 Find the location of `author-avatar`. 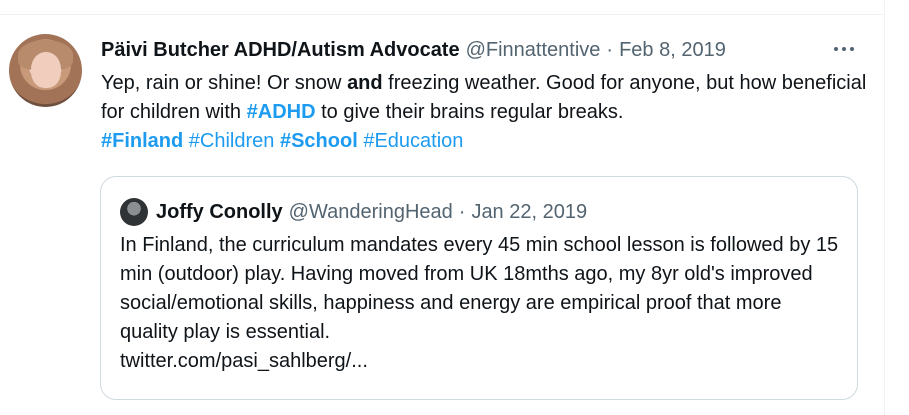

author-avatar is located at coordinates (45, 70).